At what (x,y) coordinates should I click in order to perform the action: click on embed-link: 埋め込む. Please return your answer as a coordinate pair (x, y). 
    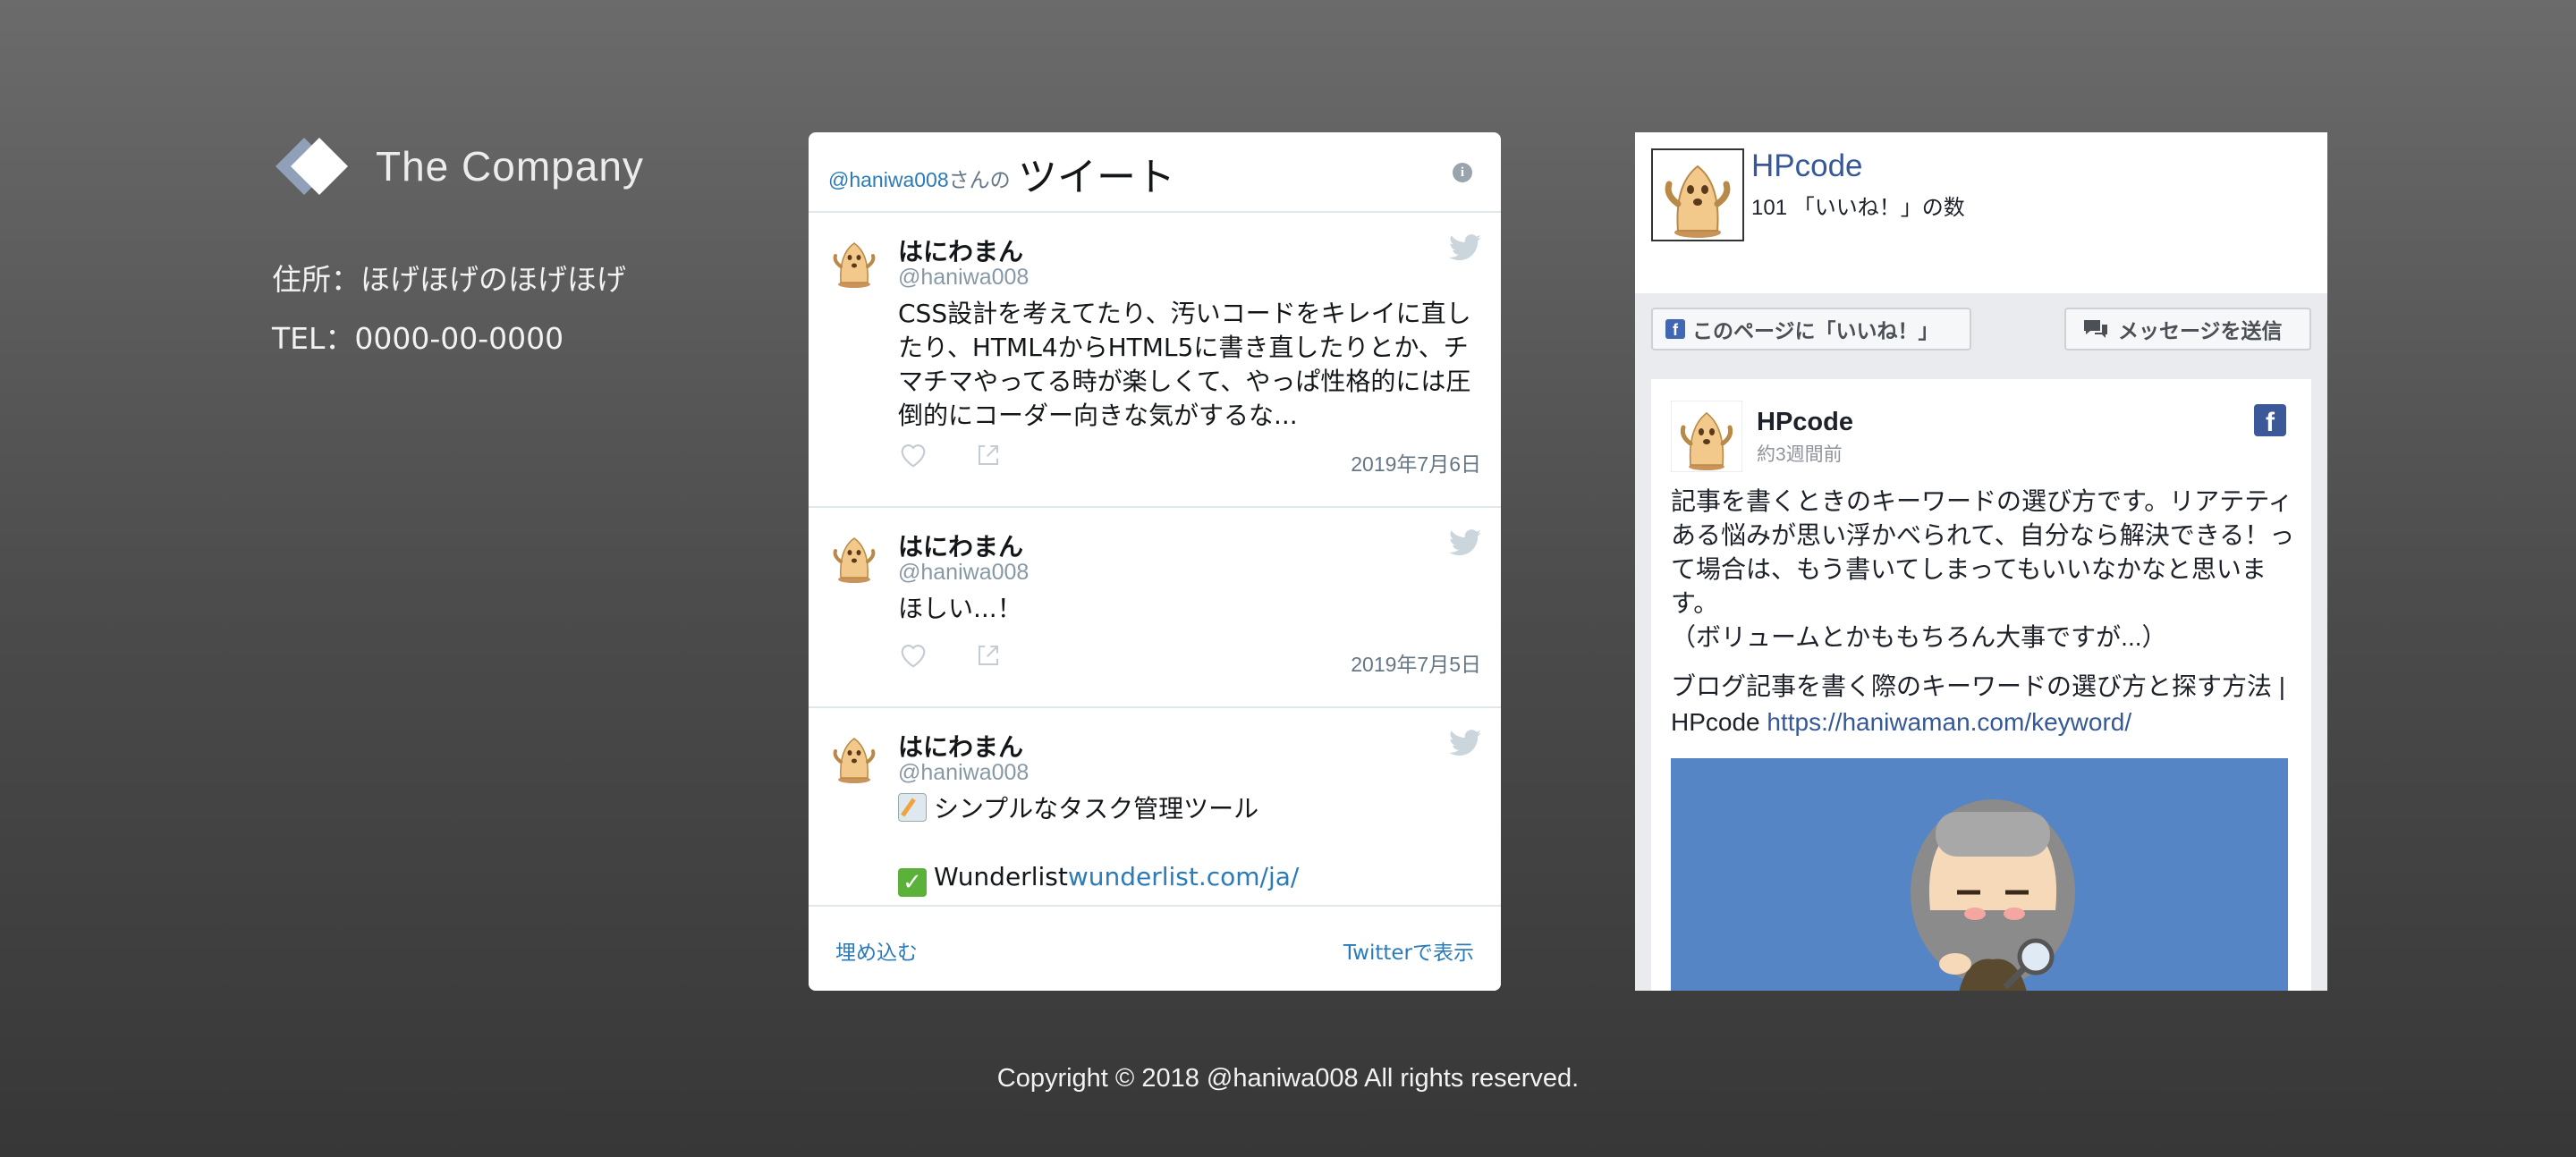
    Looking at the image, I should click on (876, 950).